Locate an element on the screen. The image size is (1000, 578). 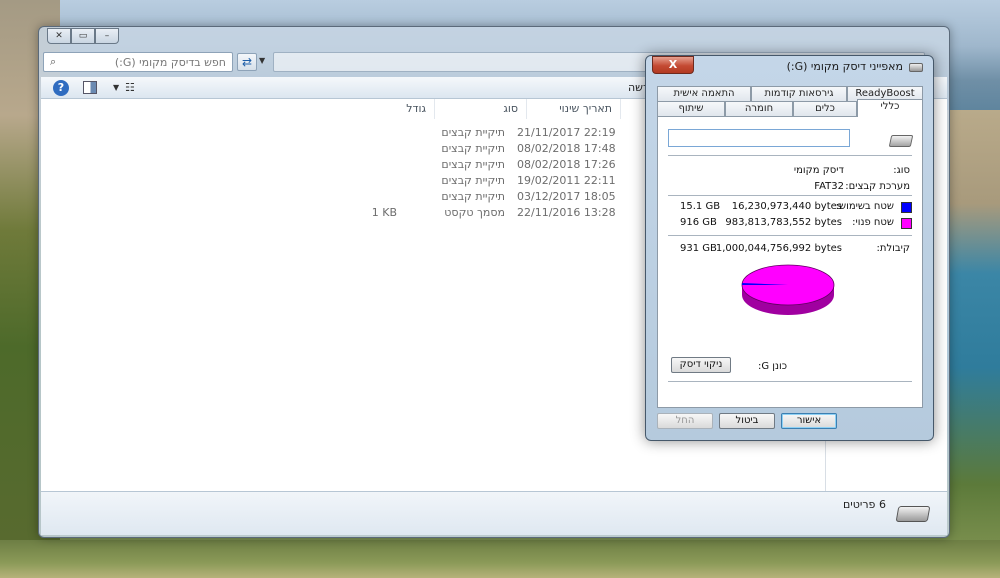
file-row: תיקיית קבצים 19/02/2011 22:11 is located at coordinates (331, 181).